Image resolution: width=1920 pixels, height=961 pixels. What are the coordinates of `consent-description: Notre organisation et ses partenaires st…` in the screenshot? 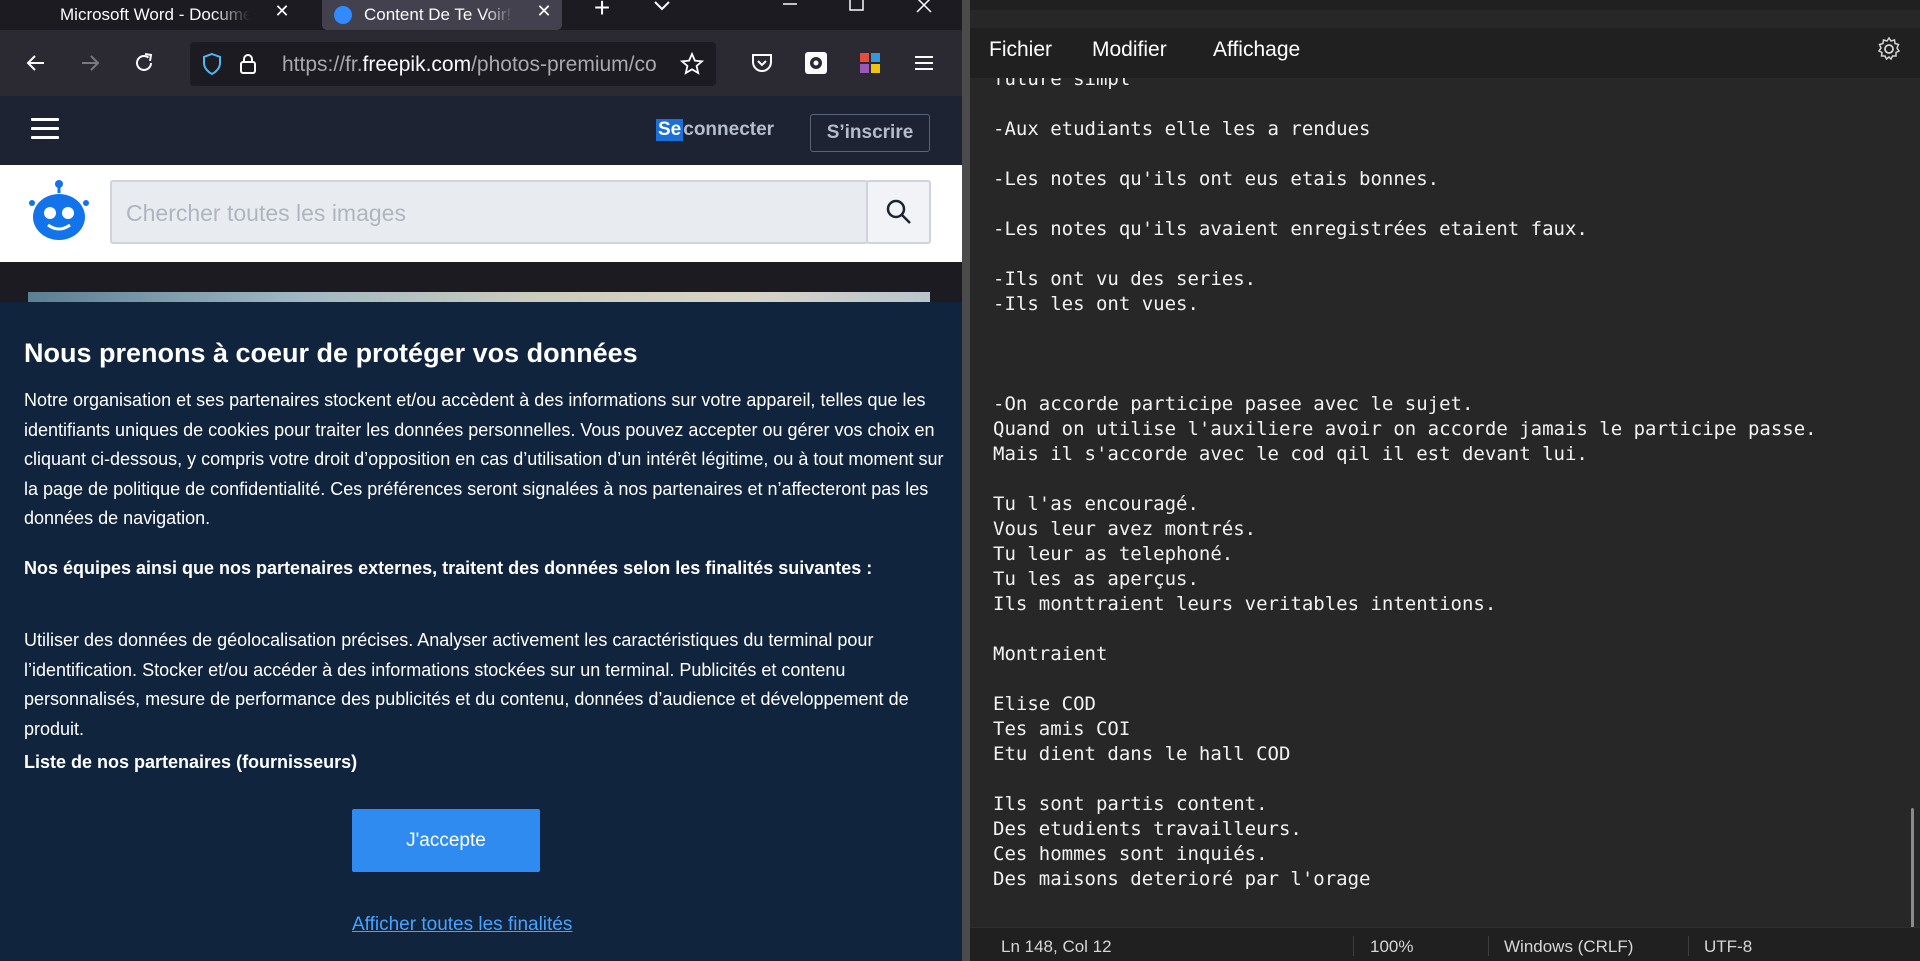 It's located at (484, 459).